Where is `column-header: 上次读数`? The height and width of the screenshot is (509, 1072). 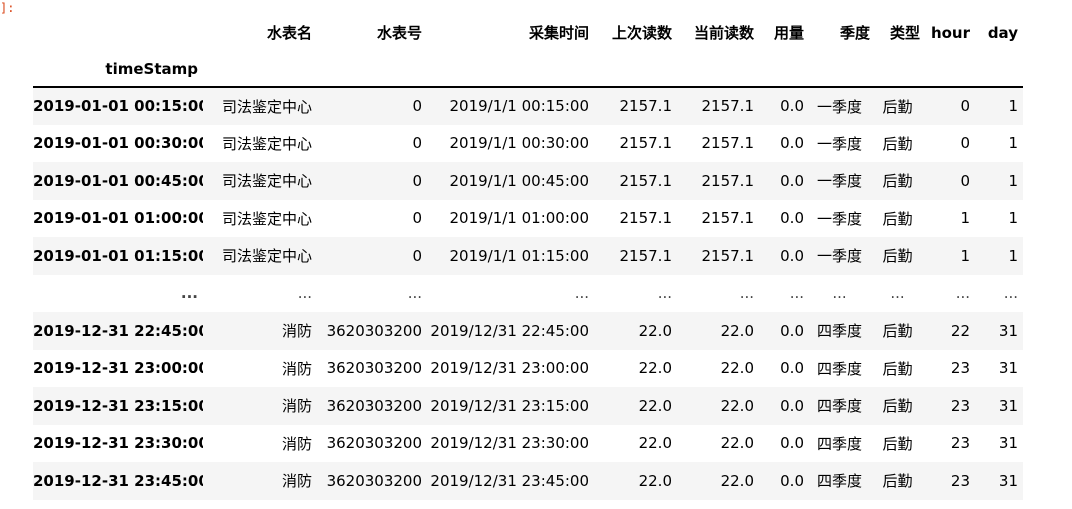 column-header: 上次读数 is located at coordinates (641, 33).